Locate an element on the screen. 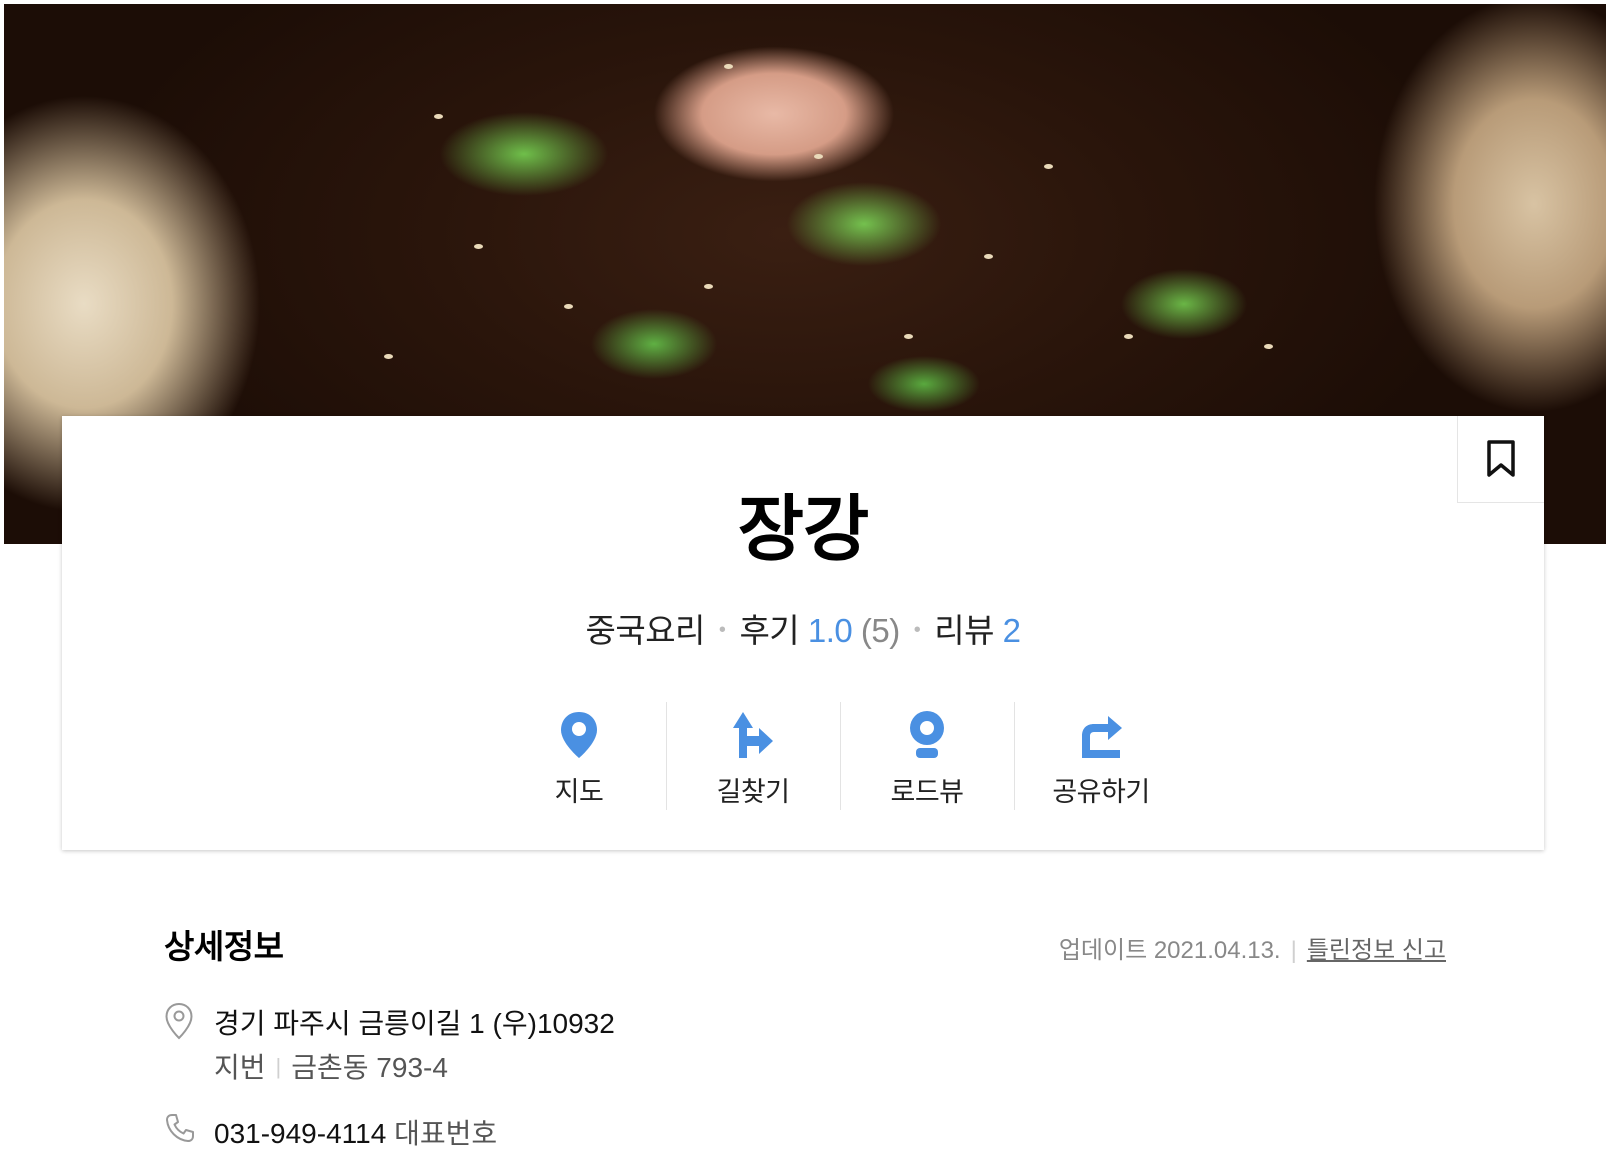 The width and height of the screenshot is (1606, 1156). share-button-label: 공유하기 is located at coordinates (1101, 792).